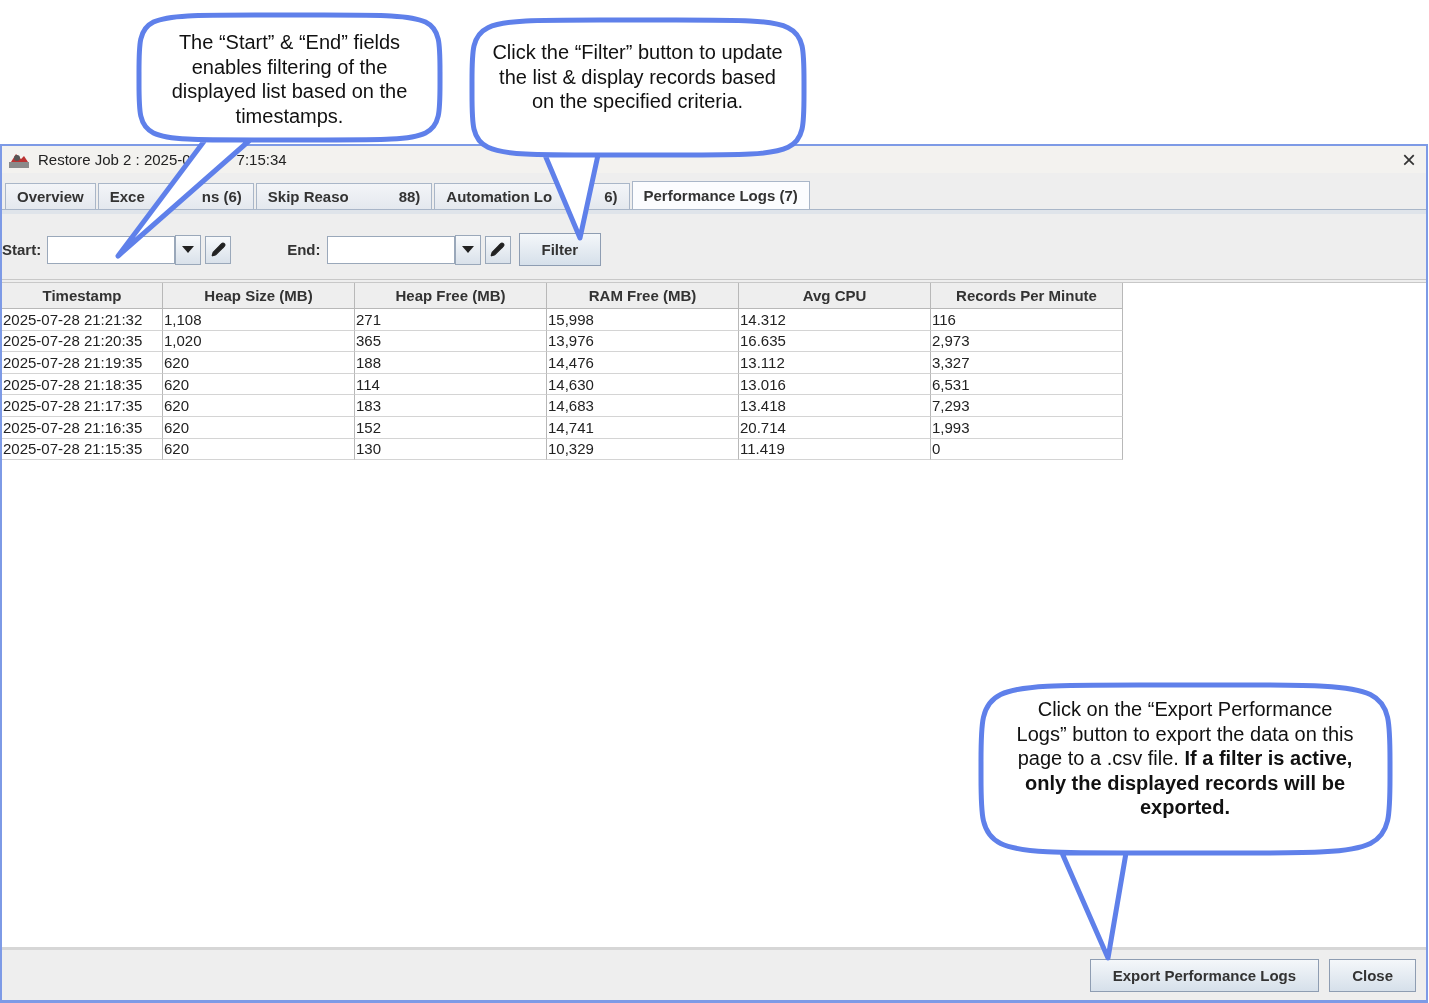 The image size is (1429, 1003). I want to click on table-cell: 14.312, so click(835, 320).